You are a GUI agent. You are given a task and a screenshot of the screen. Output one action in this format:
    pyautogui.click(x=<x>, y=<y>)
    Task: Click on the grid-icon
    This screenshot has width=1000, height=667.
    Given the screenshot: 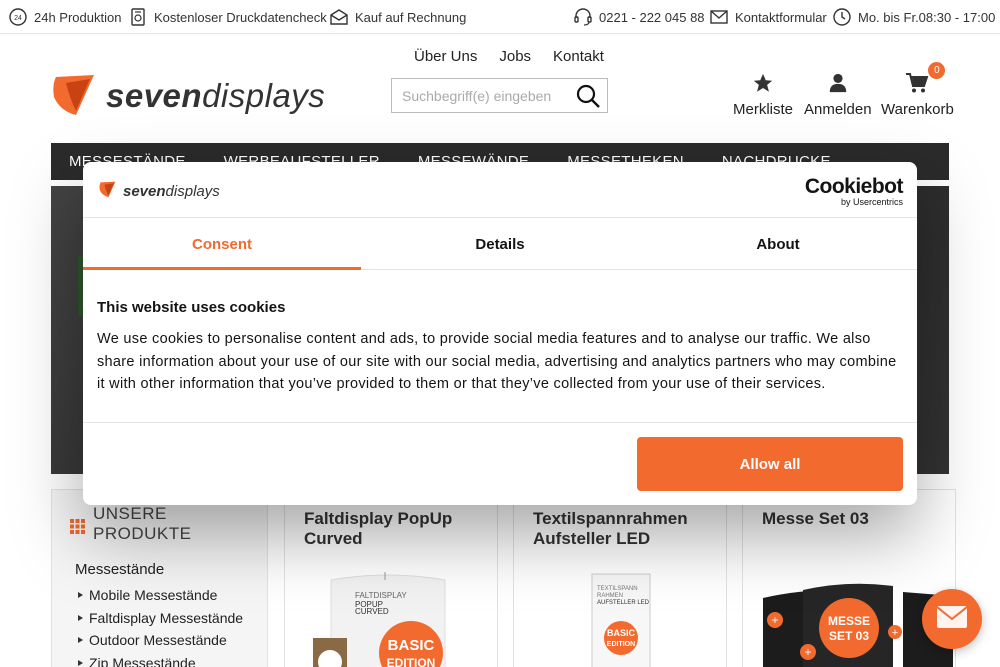 What is the action you would take?
    pyautogui.click(x=77, y=529)
    